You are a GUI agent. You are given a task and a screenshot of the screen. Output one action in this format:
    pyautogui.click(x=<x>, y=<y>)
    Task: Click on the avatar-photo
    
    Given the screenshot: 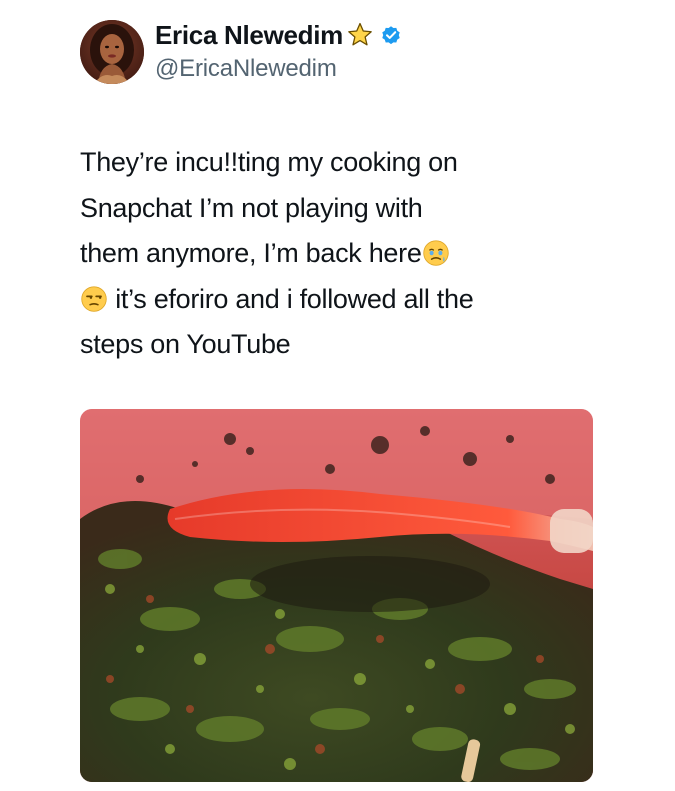 What is the action you would take?
    pyautogui.click(x=112, y=52)
    